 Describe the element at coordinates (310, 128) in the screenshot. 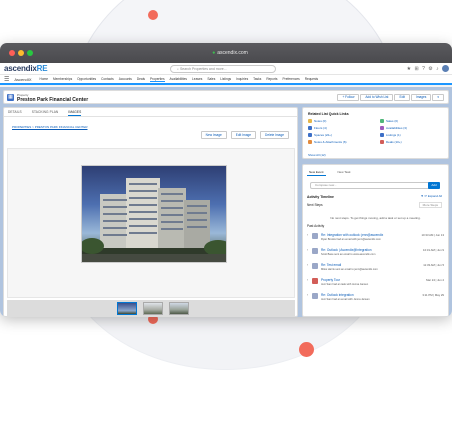

I see `floors-icon` at that location.